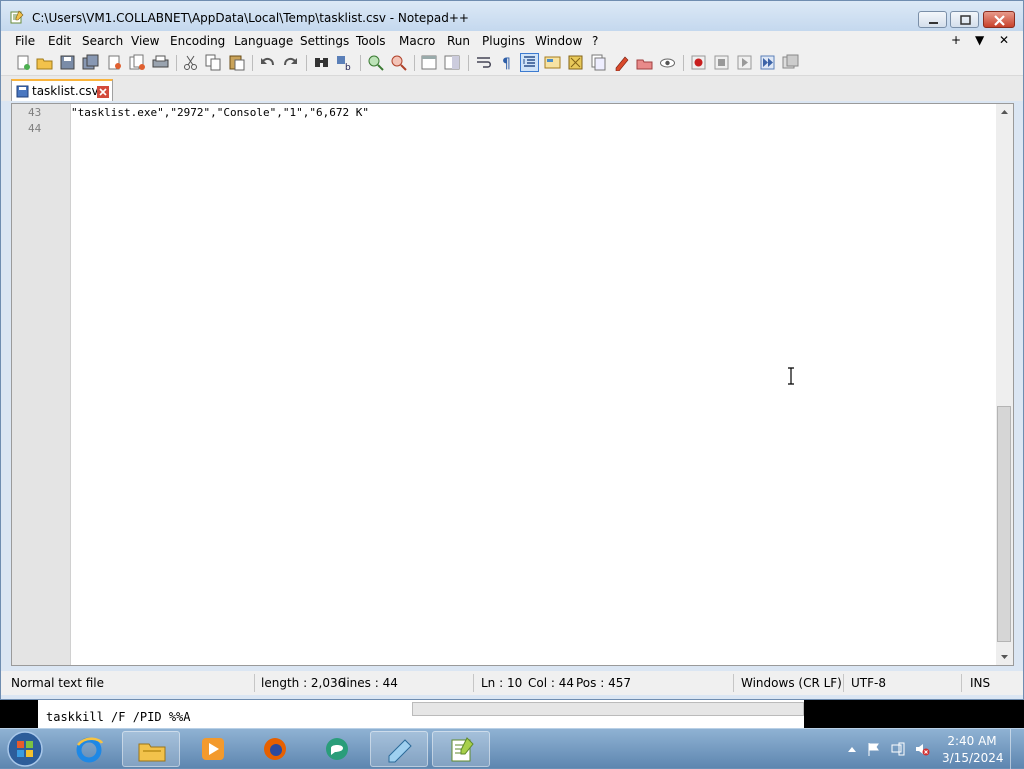 The height and width of the screenshot is (769, 1024). I want to click on save-macro-icon, so click(790, 62).